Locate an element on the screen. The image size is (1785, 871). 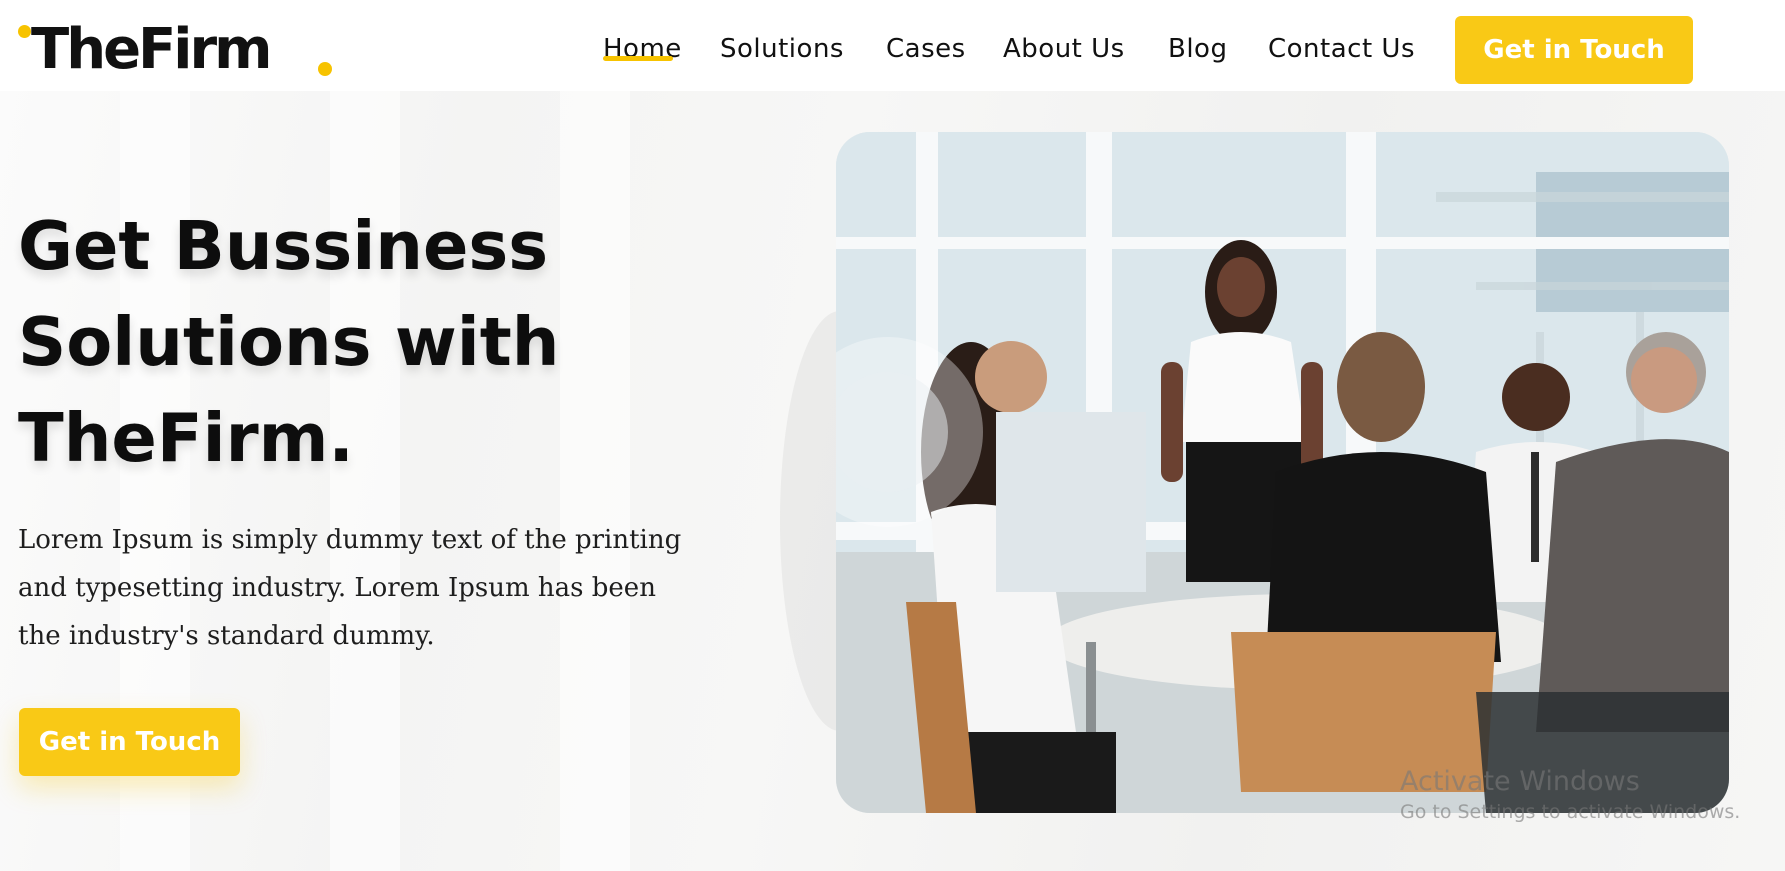
nav-contact-us: Contact Us is located at coordinates (1341, 49).